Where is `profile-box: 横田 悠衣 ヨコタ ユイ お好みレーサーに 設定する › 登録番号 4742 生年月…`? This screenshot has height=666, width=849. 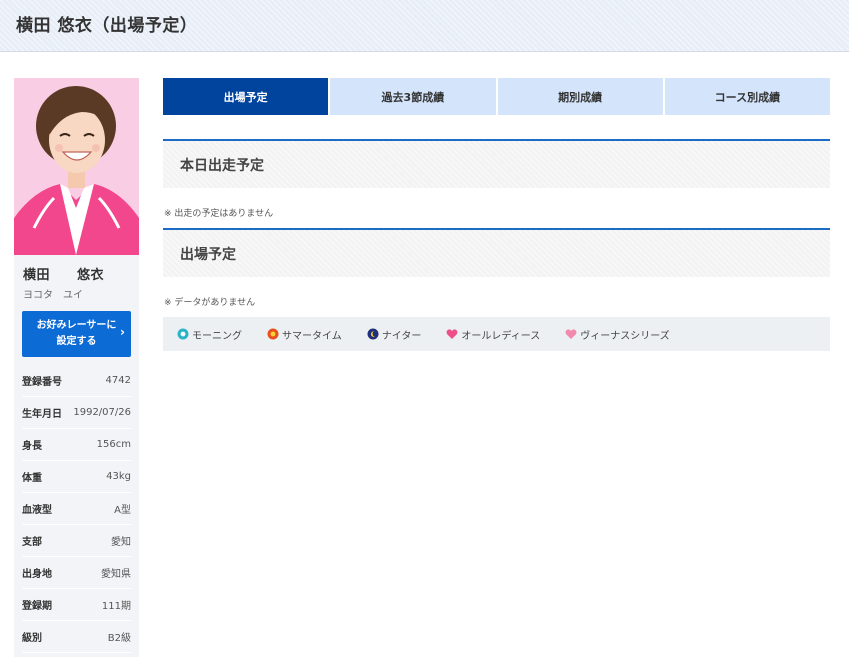
profile-box: 横田 悠衣 ヨコタ ユイ お好みレーサーに 設定する › 登録番号 4742 生年月… is located at coordinates (76, 456).